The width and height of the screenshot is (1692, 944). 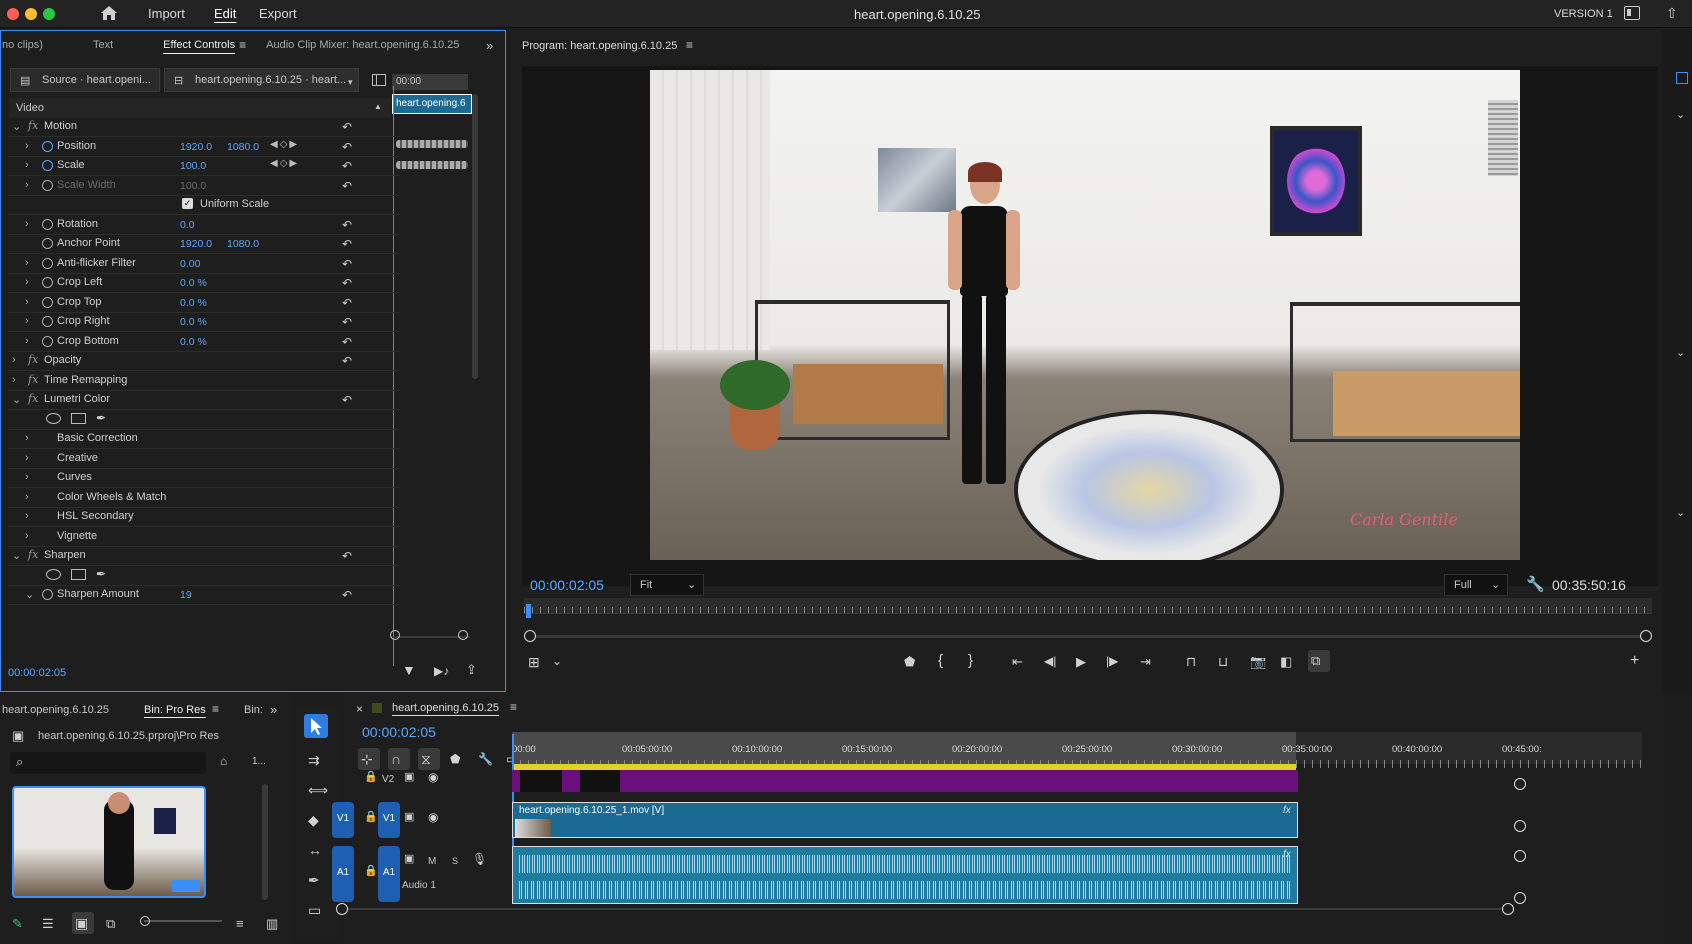 What do you see at coordinates (53, 574) in the screenshot?
I see `ellipse-mask-icon` at bounding box center [53, 574].